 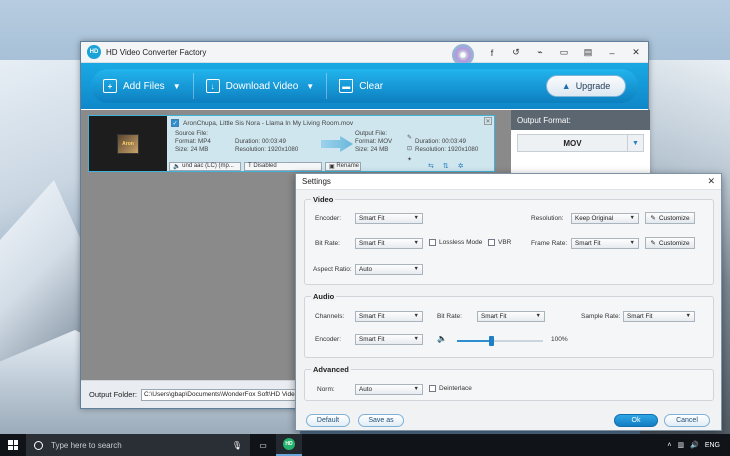 I want to click on audio-group-title: Audio, so click(x=324, y=296).